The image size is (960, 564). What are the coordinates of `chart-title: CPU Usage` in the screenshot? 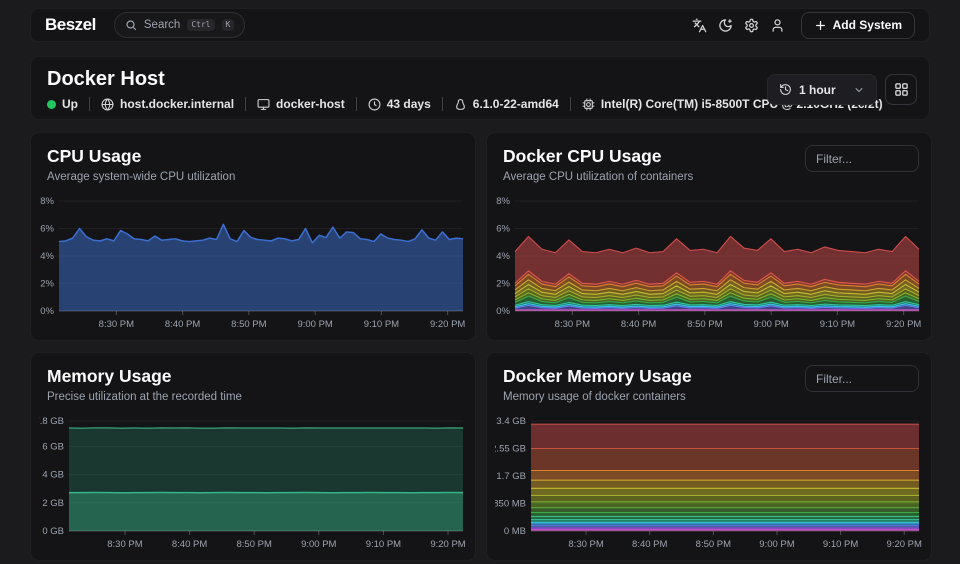 It's located at (94, 156).